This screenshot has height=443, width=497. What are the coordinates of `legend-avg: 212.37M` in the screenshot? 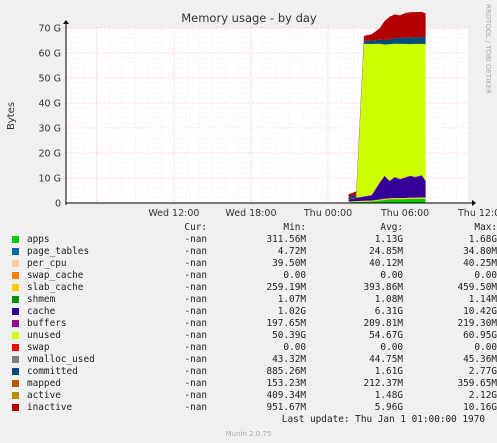 It's located at (383, 383).